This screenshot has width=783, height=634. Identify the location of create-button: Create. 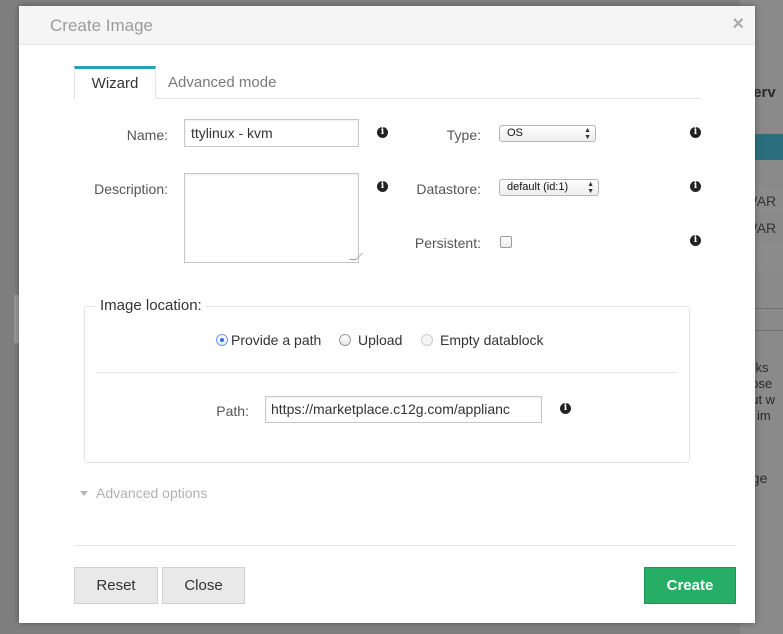
(690, 585).